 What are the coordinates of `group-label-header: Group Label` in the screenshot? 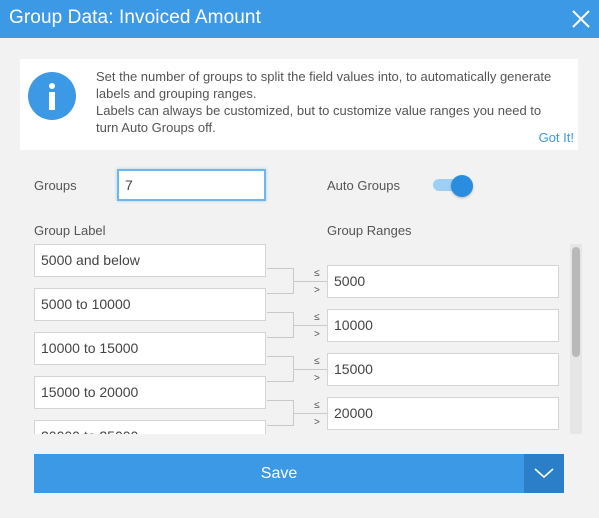 It's located at (70, 230).